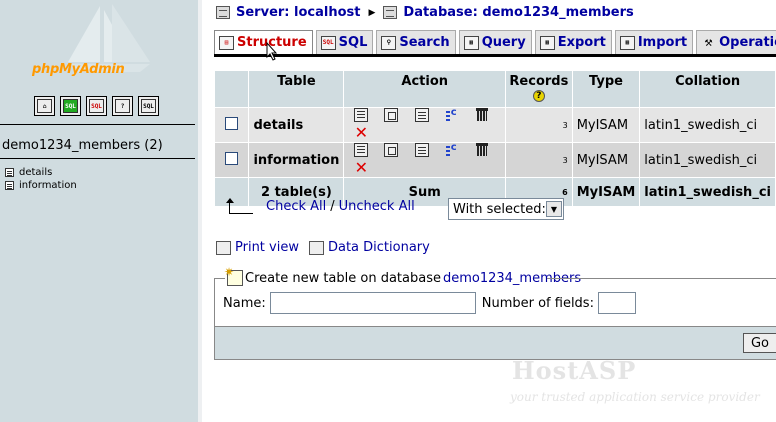 This screenshot has width=776, height=422. Describe the element at coordinates (662, 42) in the screenshot. I see `tab-label: Import` at that location.